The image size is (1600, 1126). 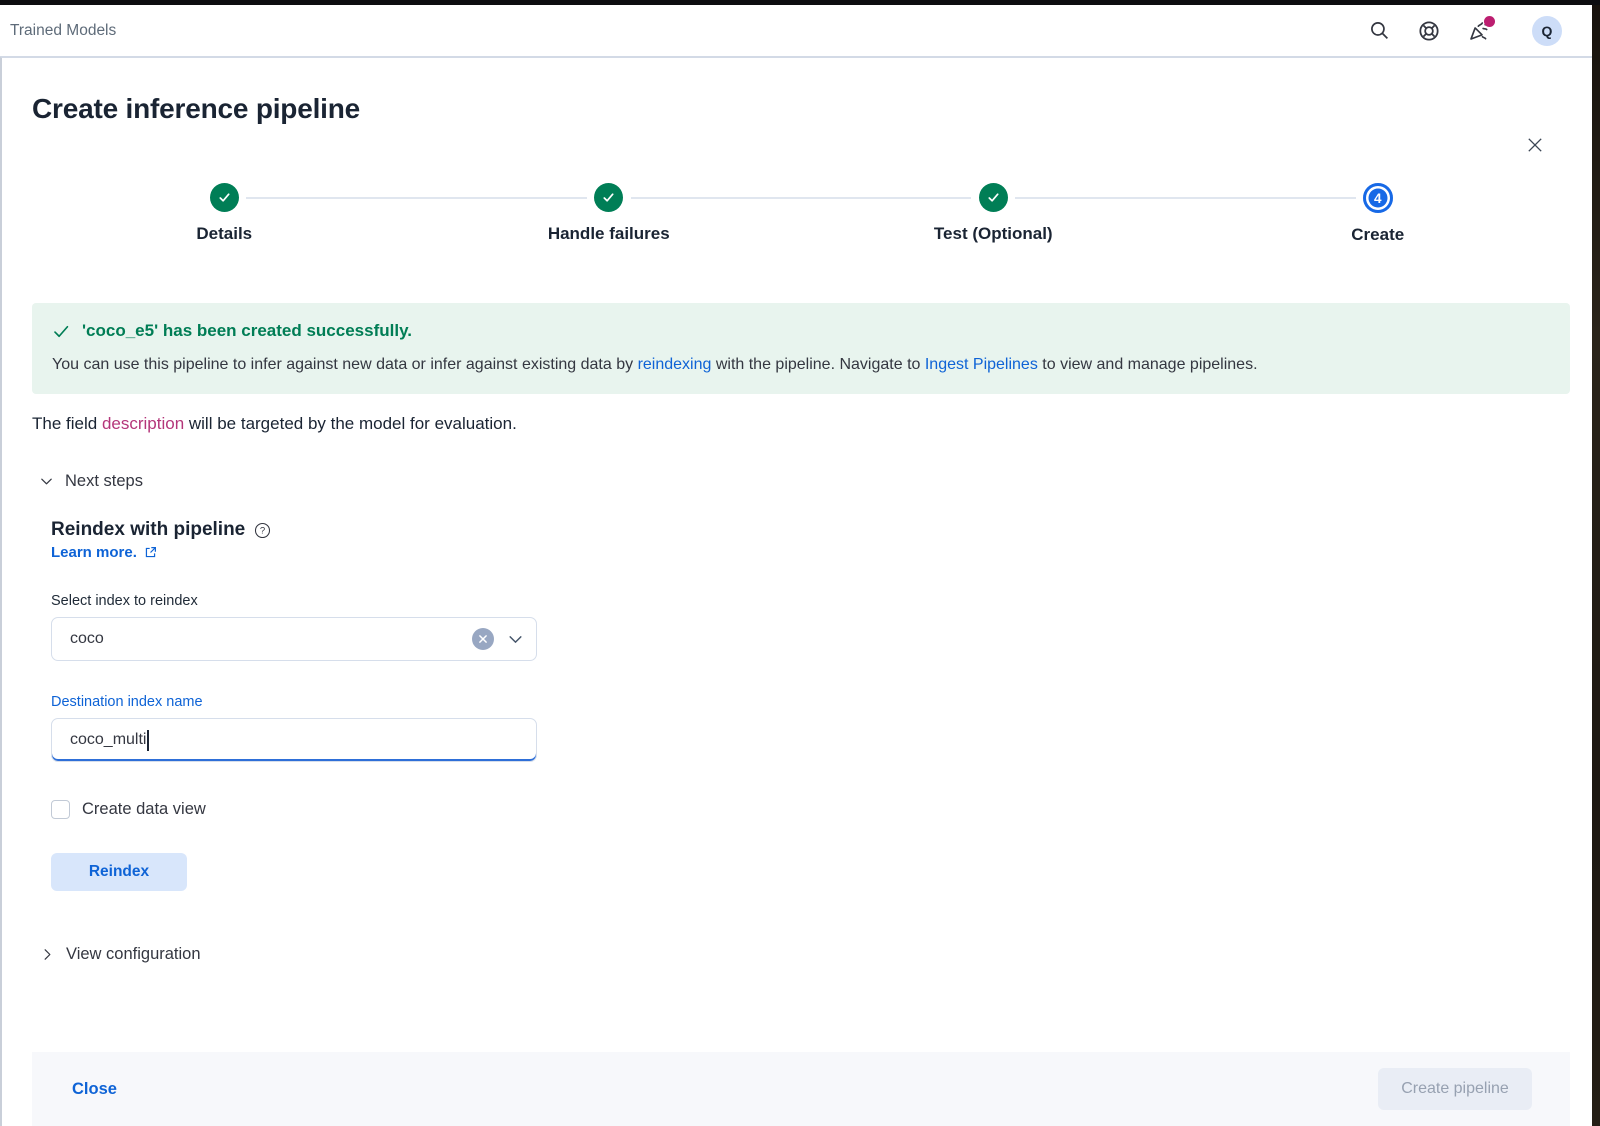 I want to click on reindex-heading-row: Reindex with pipeline ?, so click(x=810, y=530).